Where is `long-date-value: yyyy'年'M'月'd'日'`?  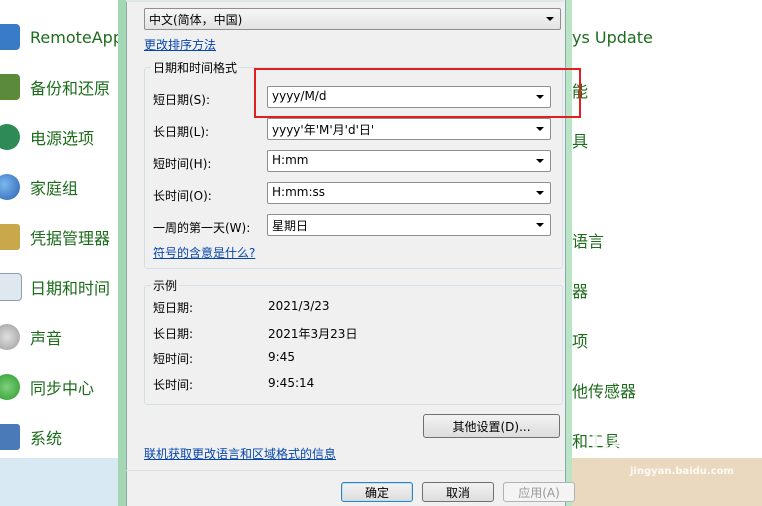 long-date-value: yyyy'年'M'月'd'日' is located at coordinates (323, 130).